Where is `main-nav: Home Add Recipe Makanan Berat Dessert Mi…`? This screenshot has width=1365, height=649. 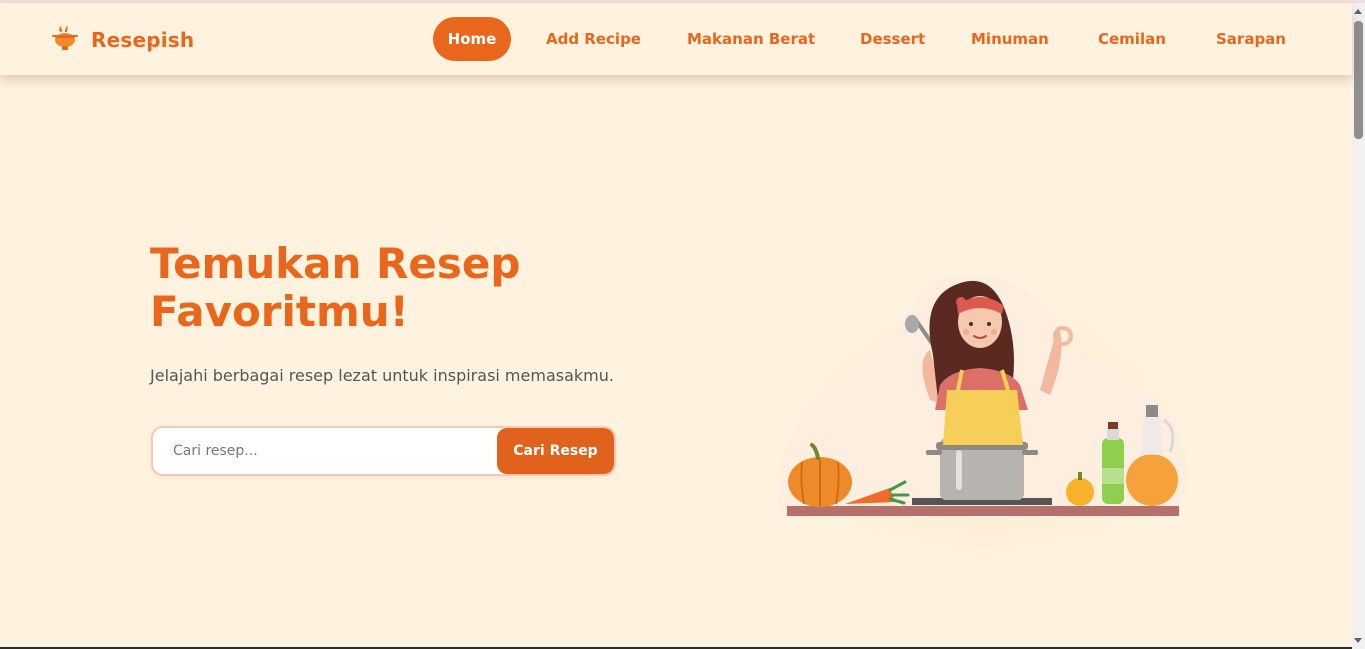 main-nav: Home Add Recipe Makanan Berat Dessert Mi… is located at coordinates (676, 39).